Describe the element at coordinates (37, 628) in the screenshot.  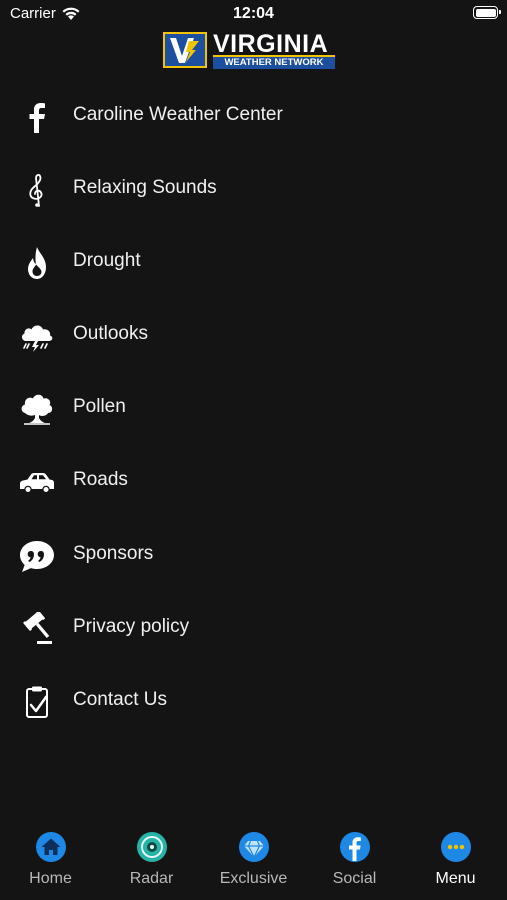
I see `gavel-icon` at that location.